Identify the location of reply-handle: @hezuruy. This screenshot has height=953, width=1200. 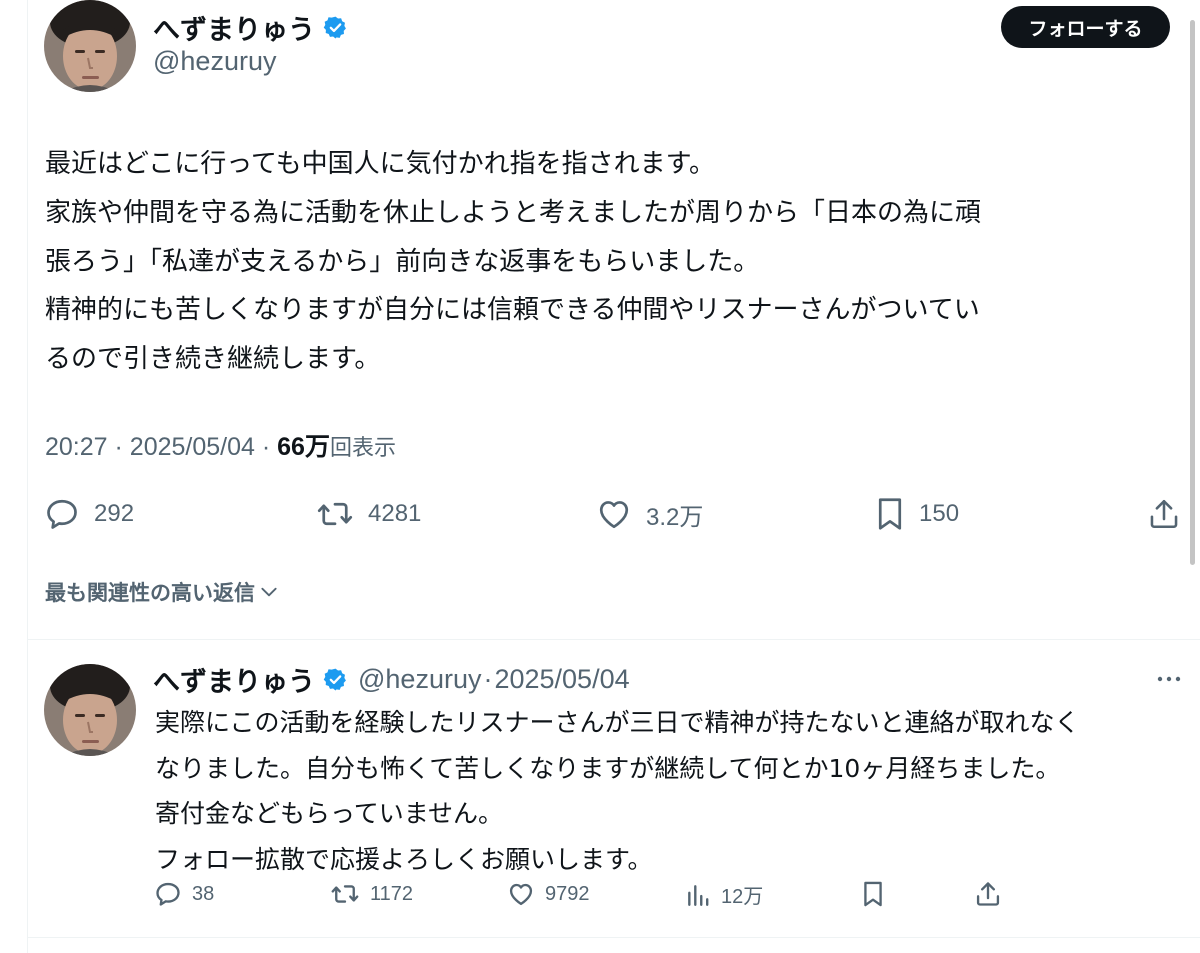
(419, 679).